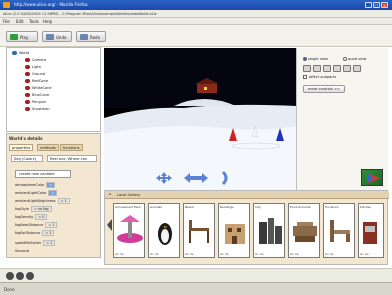 Image resolution: width=392 pixels, height=295 pixels. I want to click on menu-file: File, so click(6, 21).